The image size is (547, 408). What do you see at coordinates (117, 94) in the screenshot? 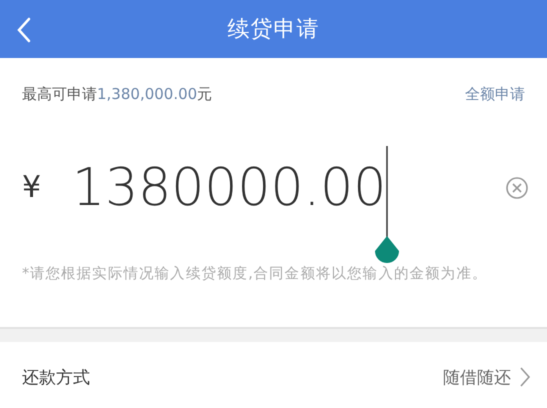
I see `max-limit-label: 最高可申请1,380,000.00元` at bounding box center [117, 94].